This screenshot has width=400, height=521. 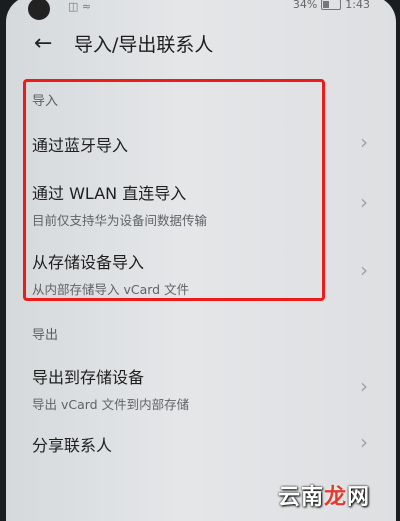 I want to click on back-arrow-icon: ←, so click(x=47, y=43).